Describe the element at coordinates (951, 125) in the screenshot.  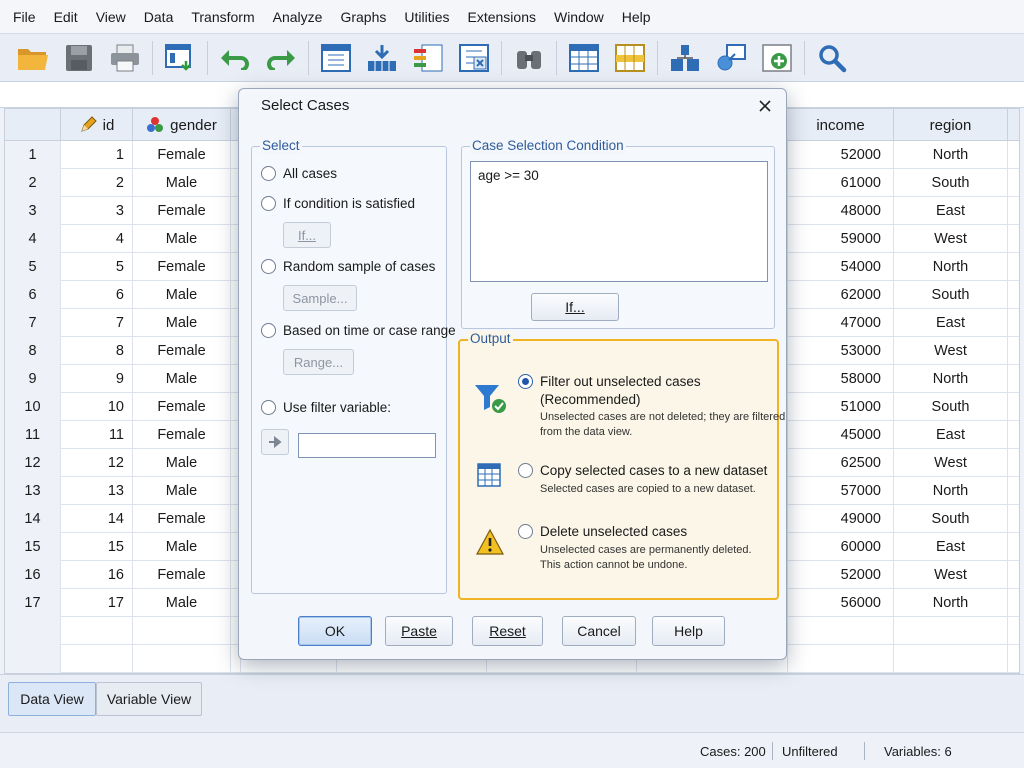
I see `column-header-region: region` at that location.